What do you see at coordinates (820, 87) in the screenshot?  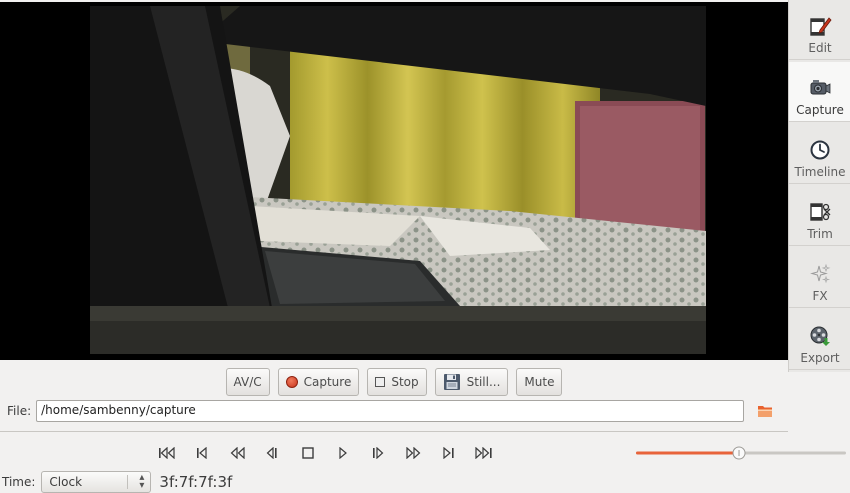 I see `camera-icon` at bounding box center [820, 87].